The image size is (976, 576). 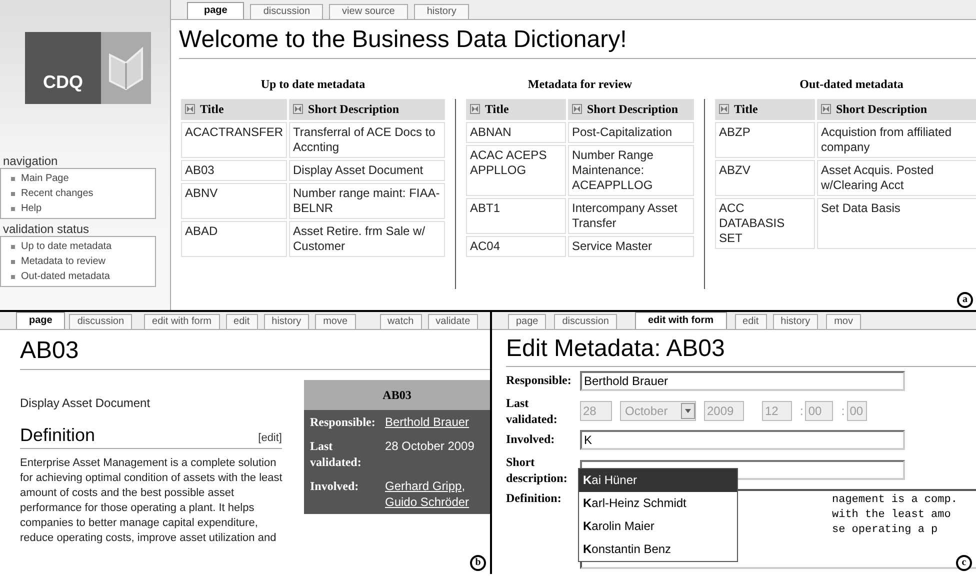 I want to click on sidebar-link: Out-dated metadata, so click(x=65, y=276).